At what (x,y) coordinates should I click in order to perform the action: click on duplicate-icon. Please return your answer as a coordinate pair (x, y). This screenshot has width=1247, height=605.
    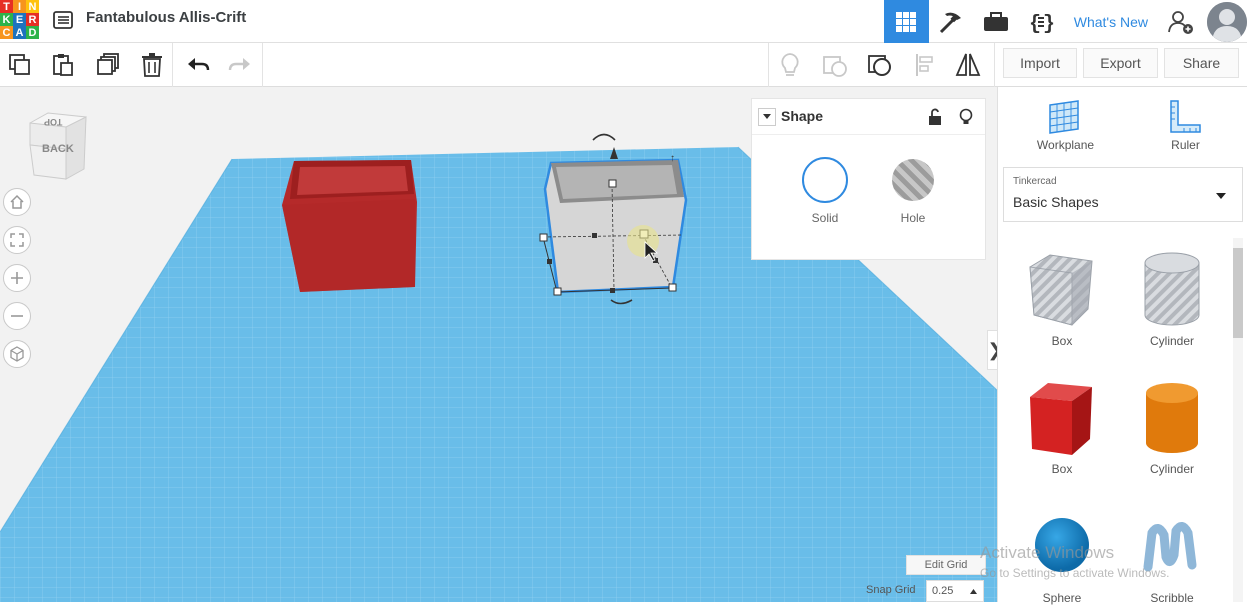
    Looking at the image, I should click on (108, 64).